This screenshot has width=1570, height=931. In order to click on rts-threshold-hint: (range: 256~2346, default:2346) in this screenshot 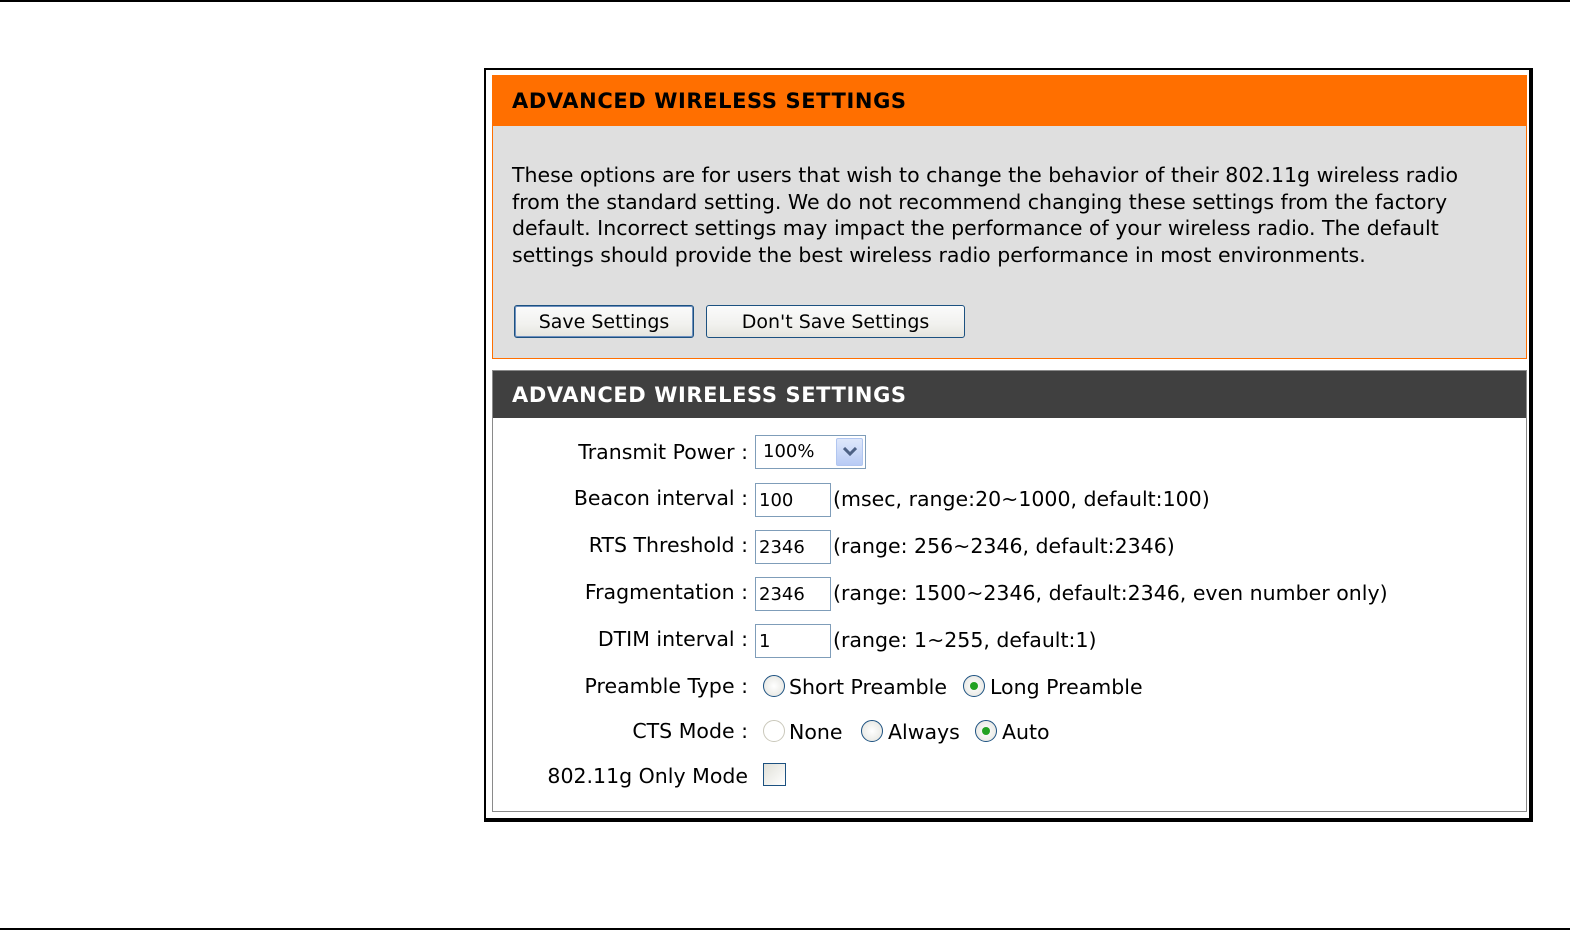, I will do `click(1004, 546)`.